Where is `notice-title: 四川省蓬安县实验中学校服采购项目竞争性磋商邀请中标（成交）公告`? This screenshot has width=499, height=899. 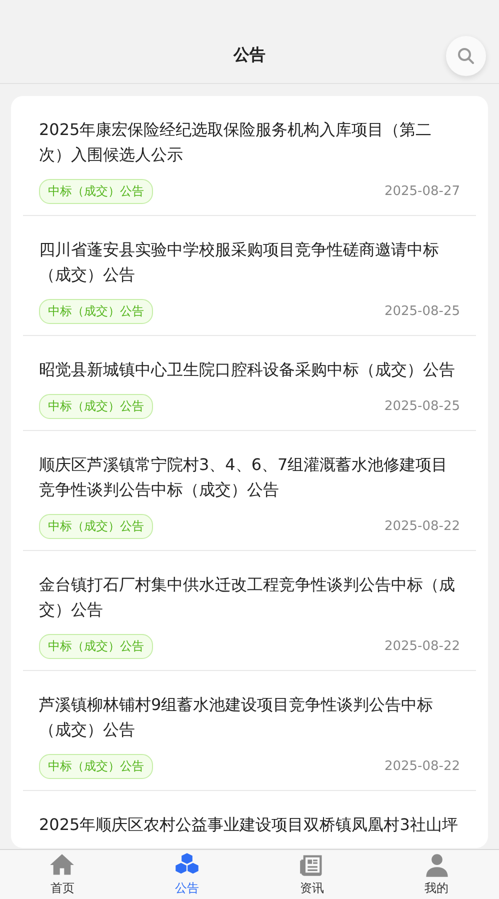
notice-title: 四川省蓬安县实验中学校服采购项目竞争性磋商邀请中标（成交）公告 is located at coordinates (249, 262).